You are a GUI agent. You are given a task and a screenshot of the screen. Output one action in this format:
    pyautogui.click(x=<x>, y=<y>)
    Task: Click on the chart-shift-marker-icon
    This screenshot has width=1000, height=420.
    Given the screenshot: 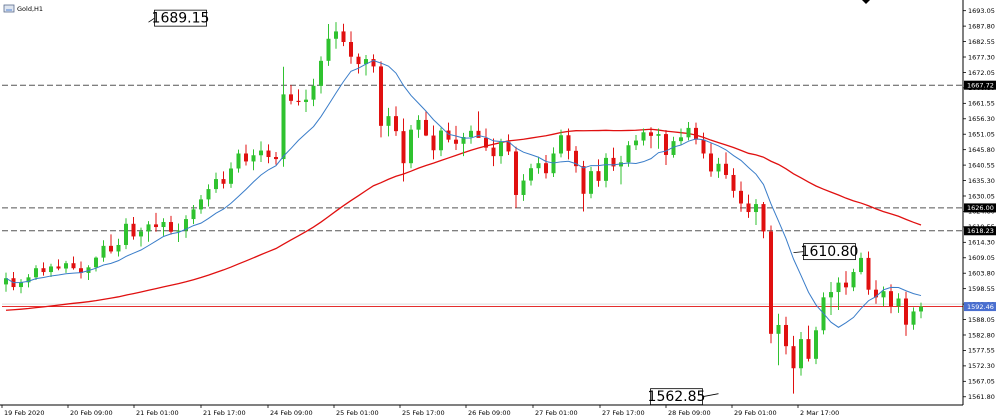 What is the action you would take?
    pyautogui.click(x=866, y=2)
    